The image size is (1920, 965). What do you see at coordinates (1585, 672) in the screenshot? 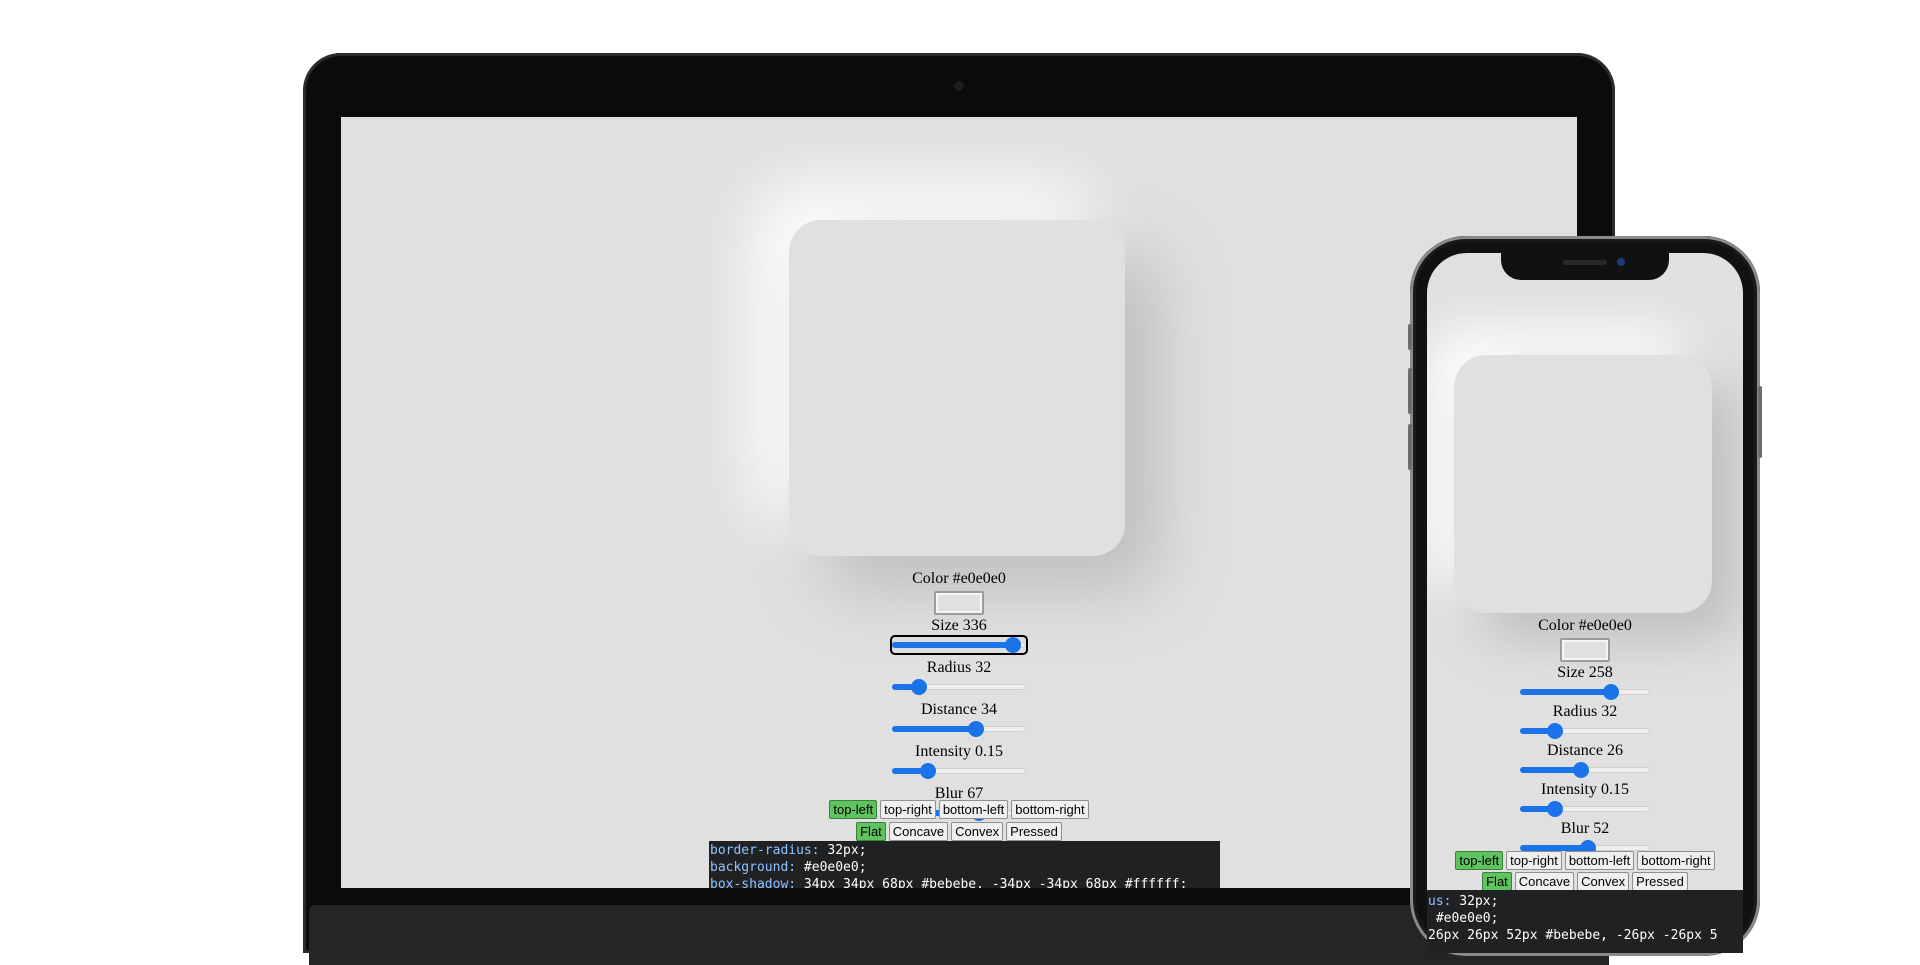
I see `size-label: Size 258` at bounding box center [1585, 672].